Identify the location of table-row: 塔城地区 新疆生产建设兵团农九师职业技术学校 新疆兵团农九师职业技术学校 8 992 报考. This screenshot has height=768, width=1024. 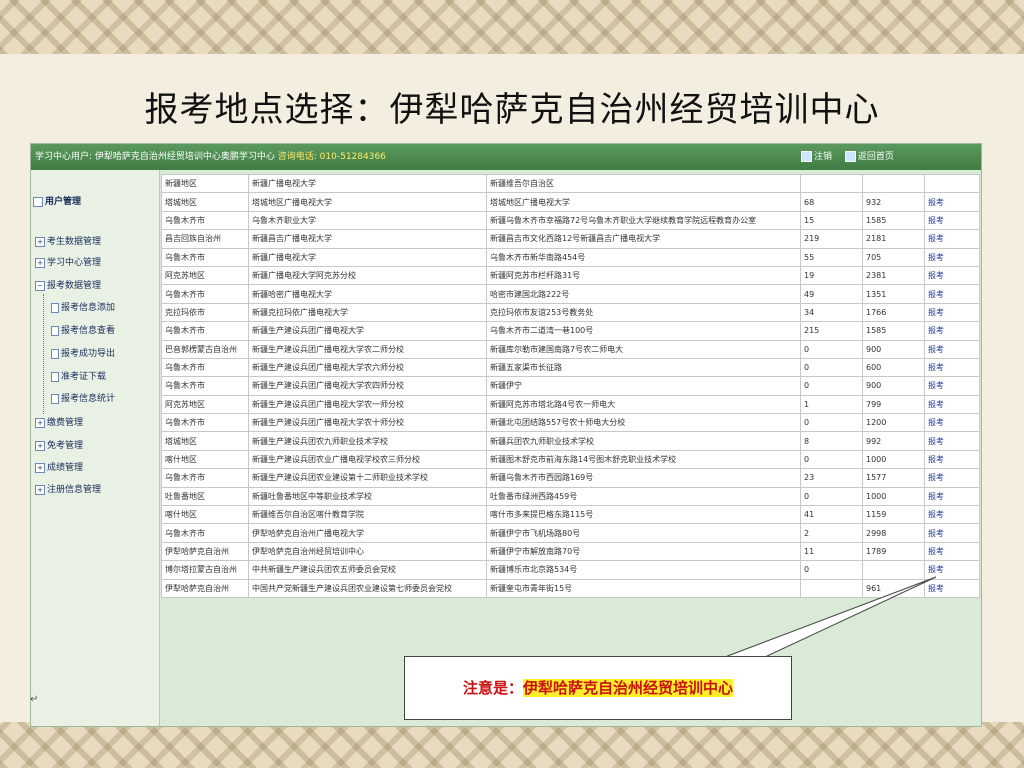
(570, 441).